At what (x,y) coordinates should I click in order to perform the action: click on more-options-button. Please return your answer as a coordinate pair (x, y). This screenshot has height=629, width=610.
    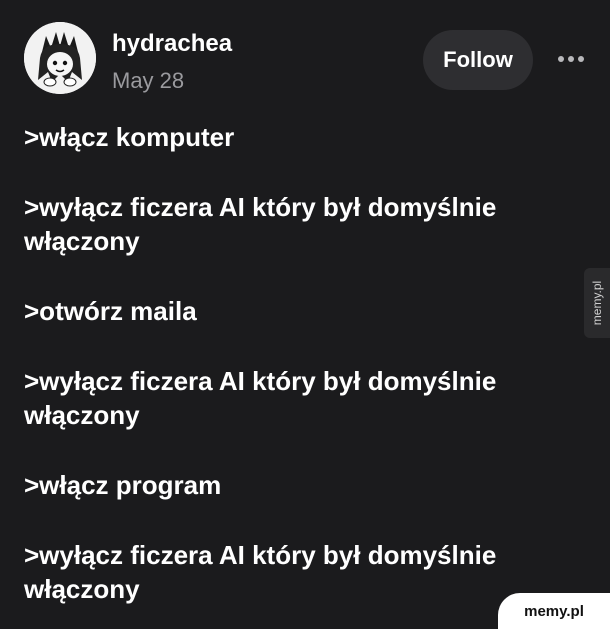
    Looking at the image, I should click on (571, 59).